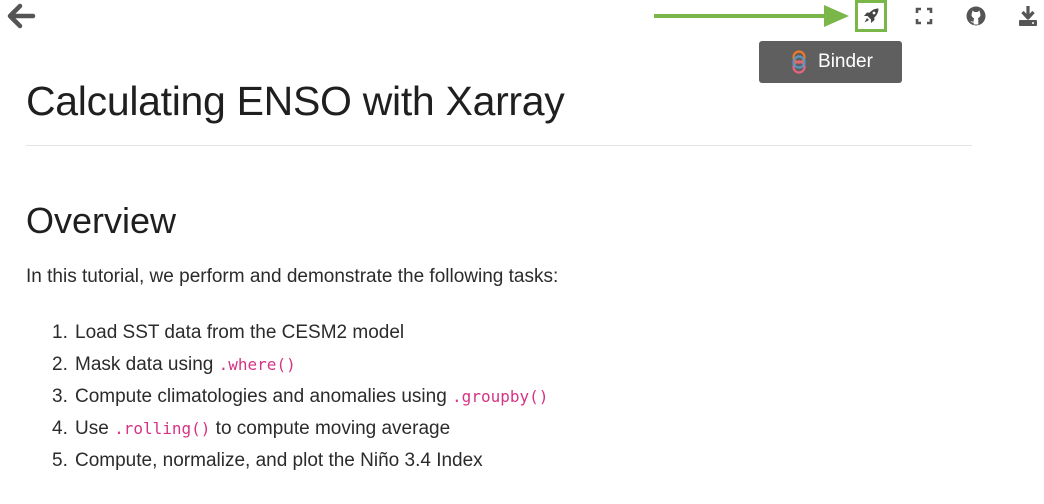 The height and width of the screenshot is (504, 1044). I want to click on page-title: Calculating ENSO with Xarray, so click(295, 101).